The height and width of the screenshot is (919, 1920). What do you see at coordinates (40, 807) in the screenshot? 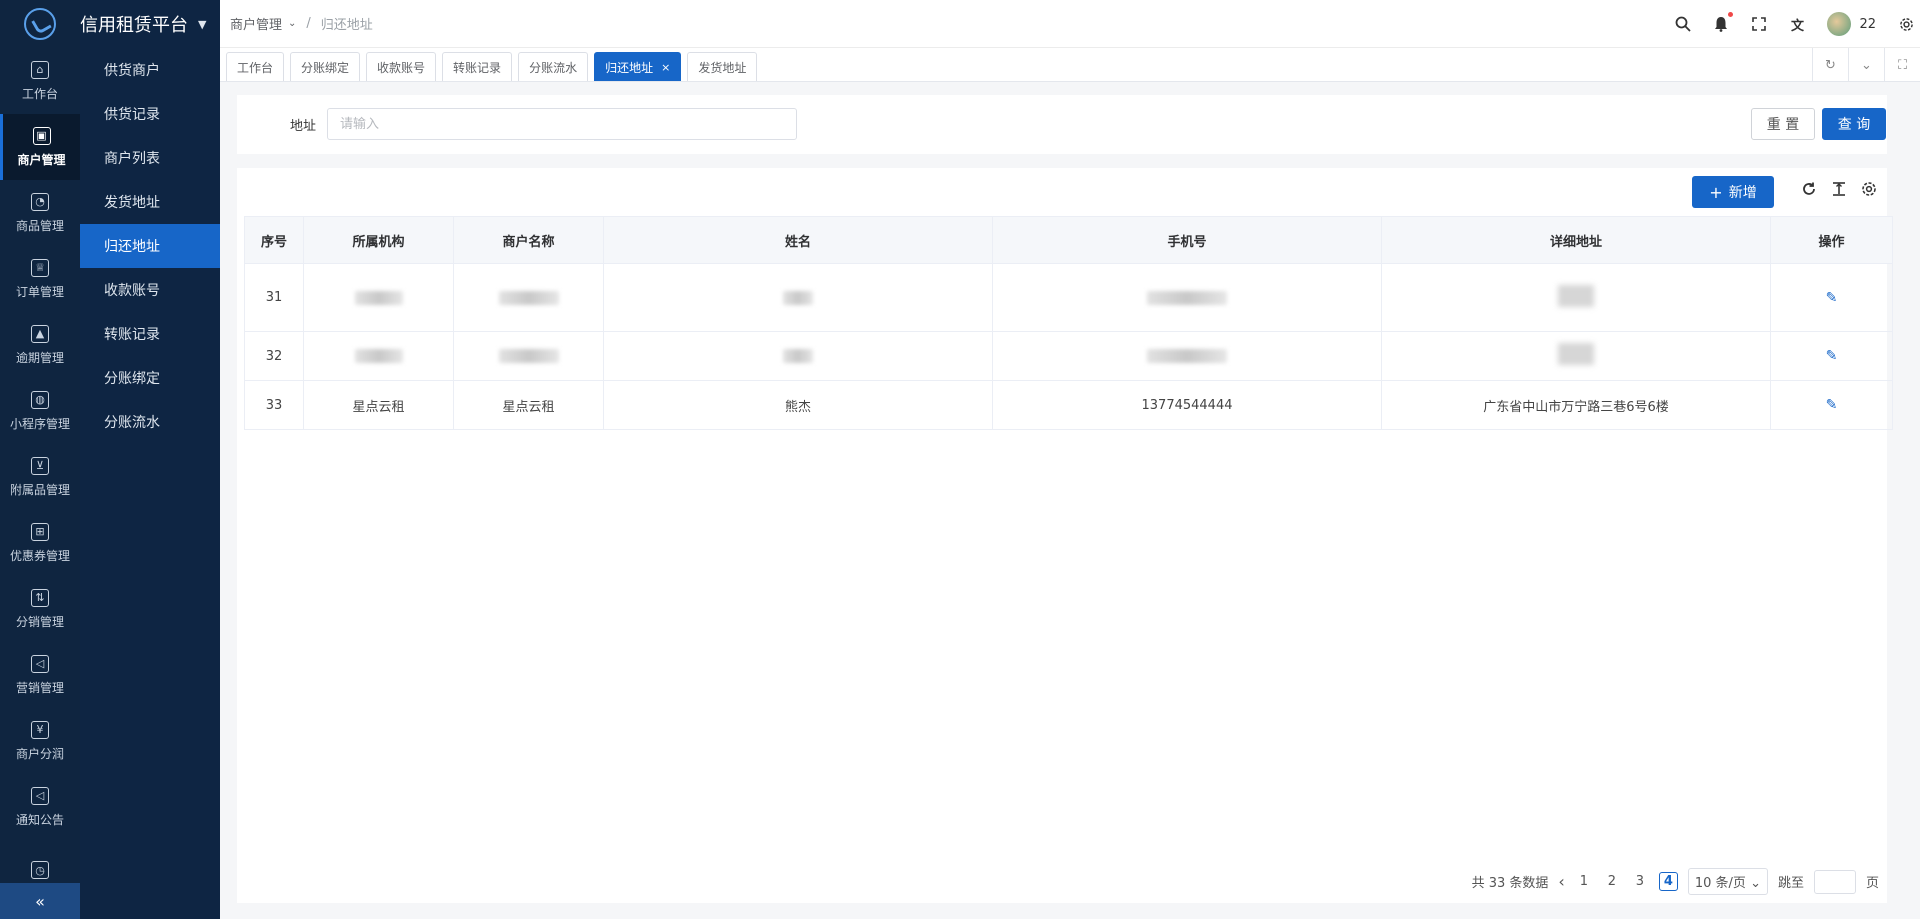
I see `rail-item-11: ◁ 通知公告` at bounding box center [40, 807].